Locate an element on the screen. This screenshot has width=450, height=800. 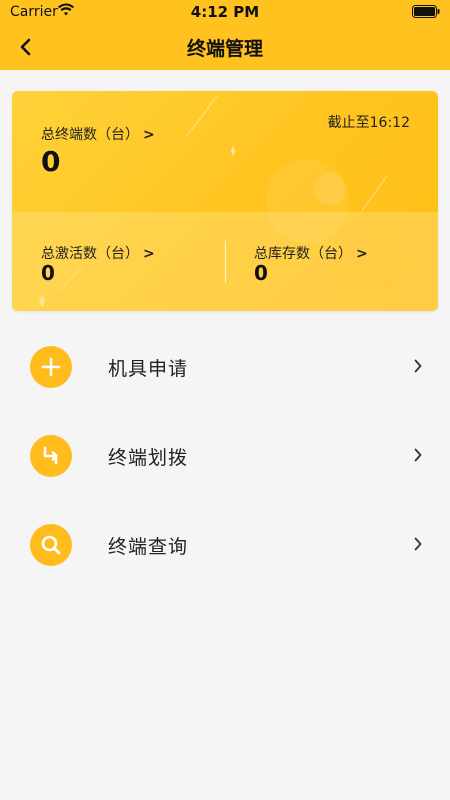
nav-bar: 终端管理 is located at coordinates (225, 47).